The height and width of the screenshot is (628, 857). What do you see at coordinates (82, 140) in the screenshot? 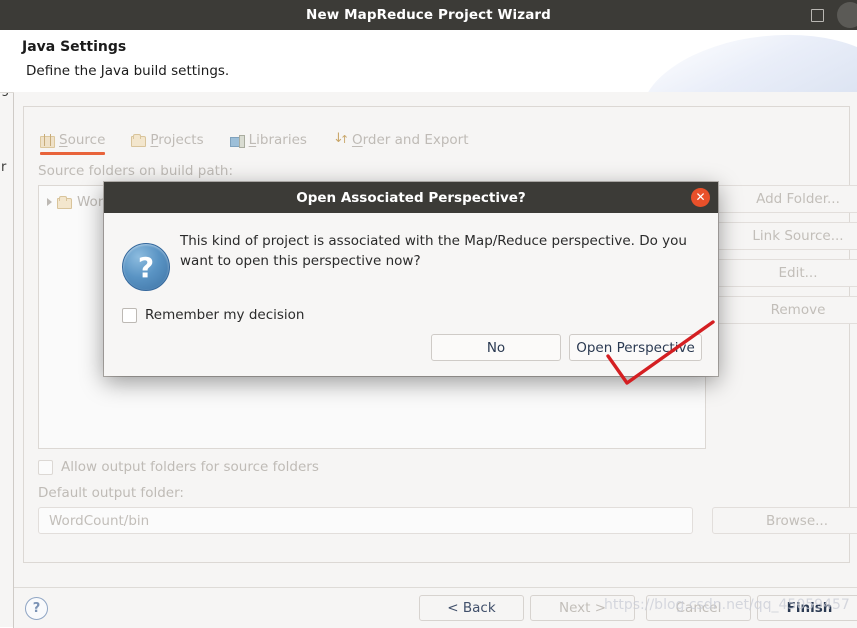
I see `tab-source-label: Source` at bounding box center [82, 140].